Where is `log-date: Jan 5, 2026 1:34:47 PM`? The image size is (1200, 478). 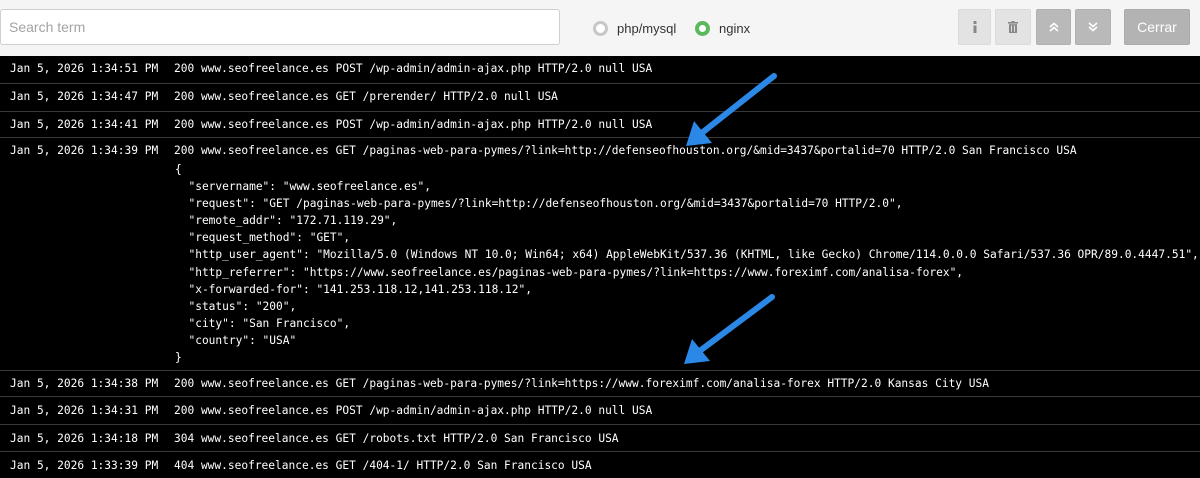
log-date: Jan 5, 2026 1:34:47 PM is located at coordinates (84, 96).